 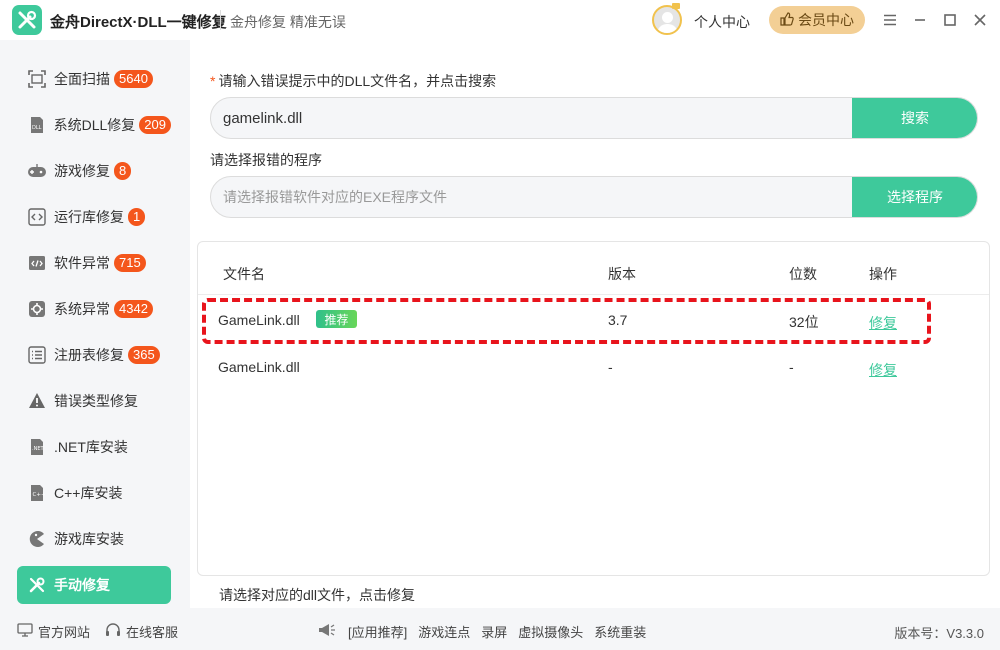 What do you see at coordinates (532, 197) in the screenshot?
I see `program-path-input` at bounding box center [532, 197].